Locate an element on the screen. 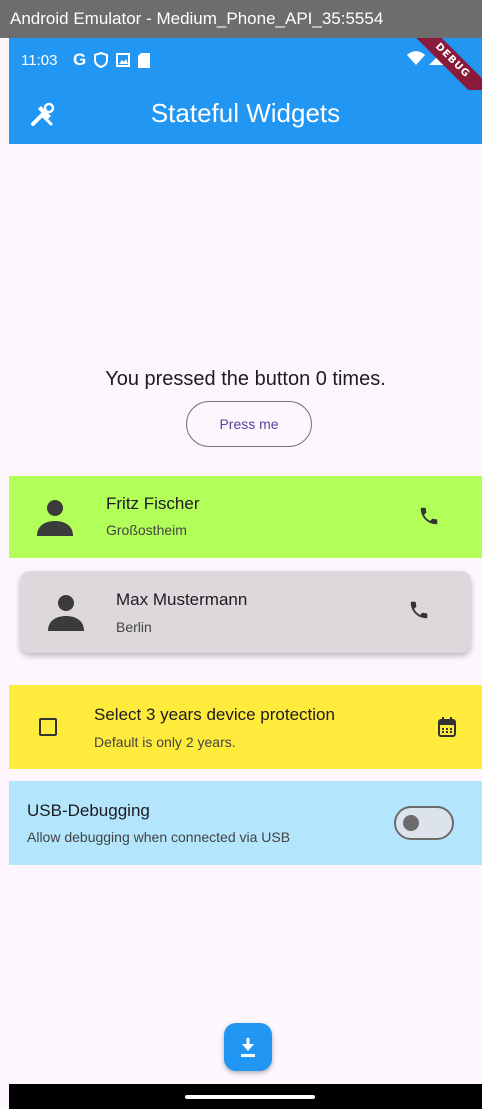 The height and width of the screenshot is (1109, 482). status-bar: 11:03 G DEBUG is located at coordinates (245, 74).